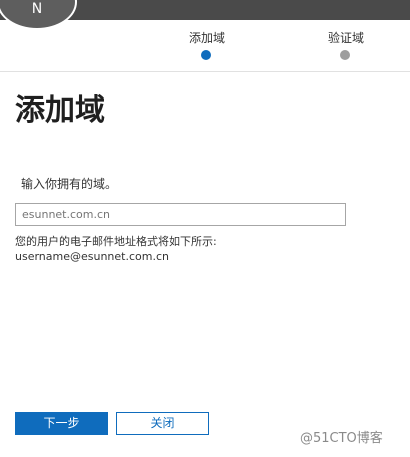 The height and width of the screenshot is (457, 410). I want to click on wizard-steps: 添加域 验证域, so click(205, 46).